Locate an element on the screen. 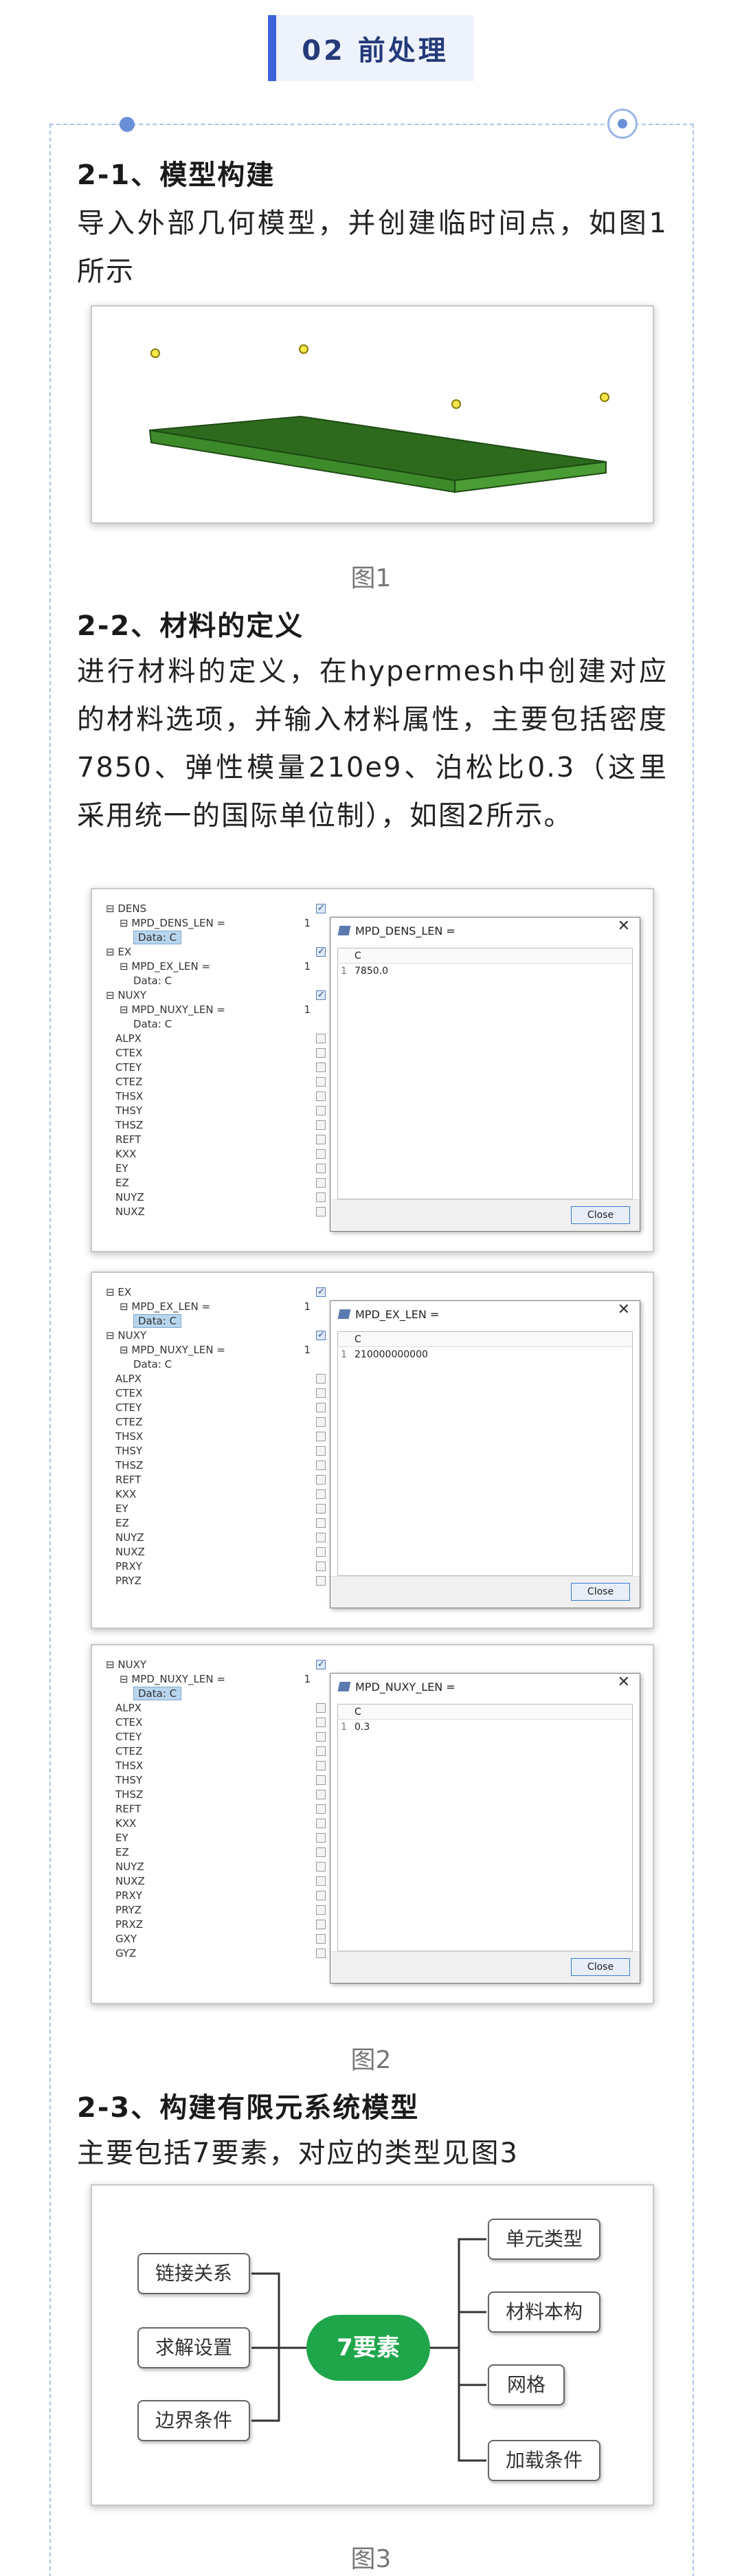 The height and width of the screenshot is (2576, 742). material-tree-row: PRXZ is located at coordinates (216, 1925).